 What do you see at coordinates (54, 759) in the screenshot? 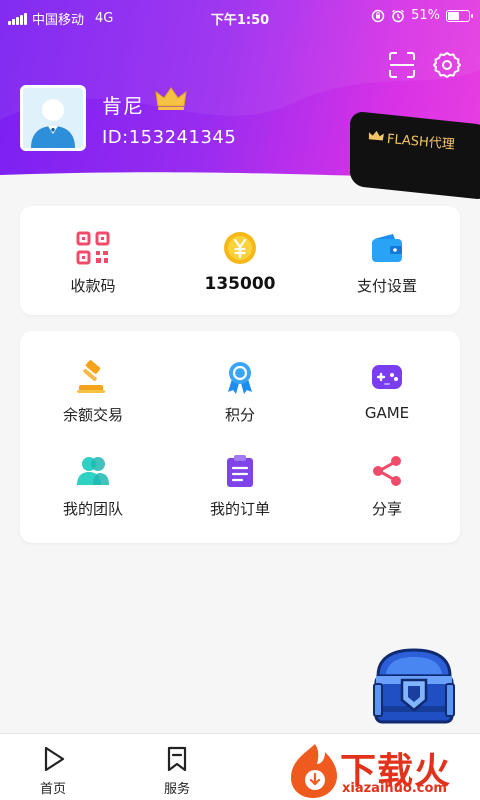
I see `play-icon` at bounding box center [54, 759].